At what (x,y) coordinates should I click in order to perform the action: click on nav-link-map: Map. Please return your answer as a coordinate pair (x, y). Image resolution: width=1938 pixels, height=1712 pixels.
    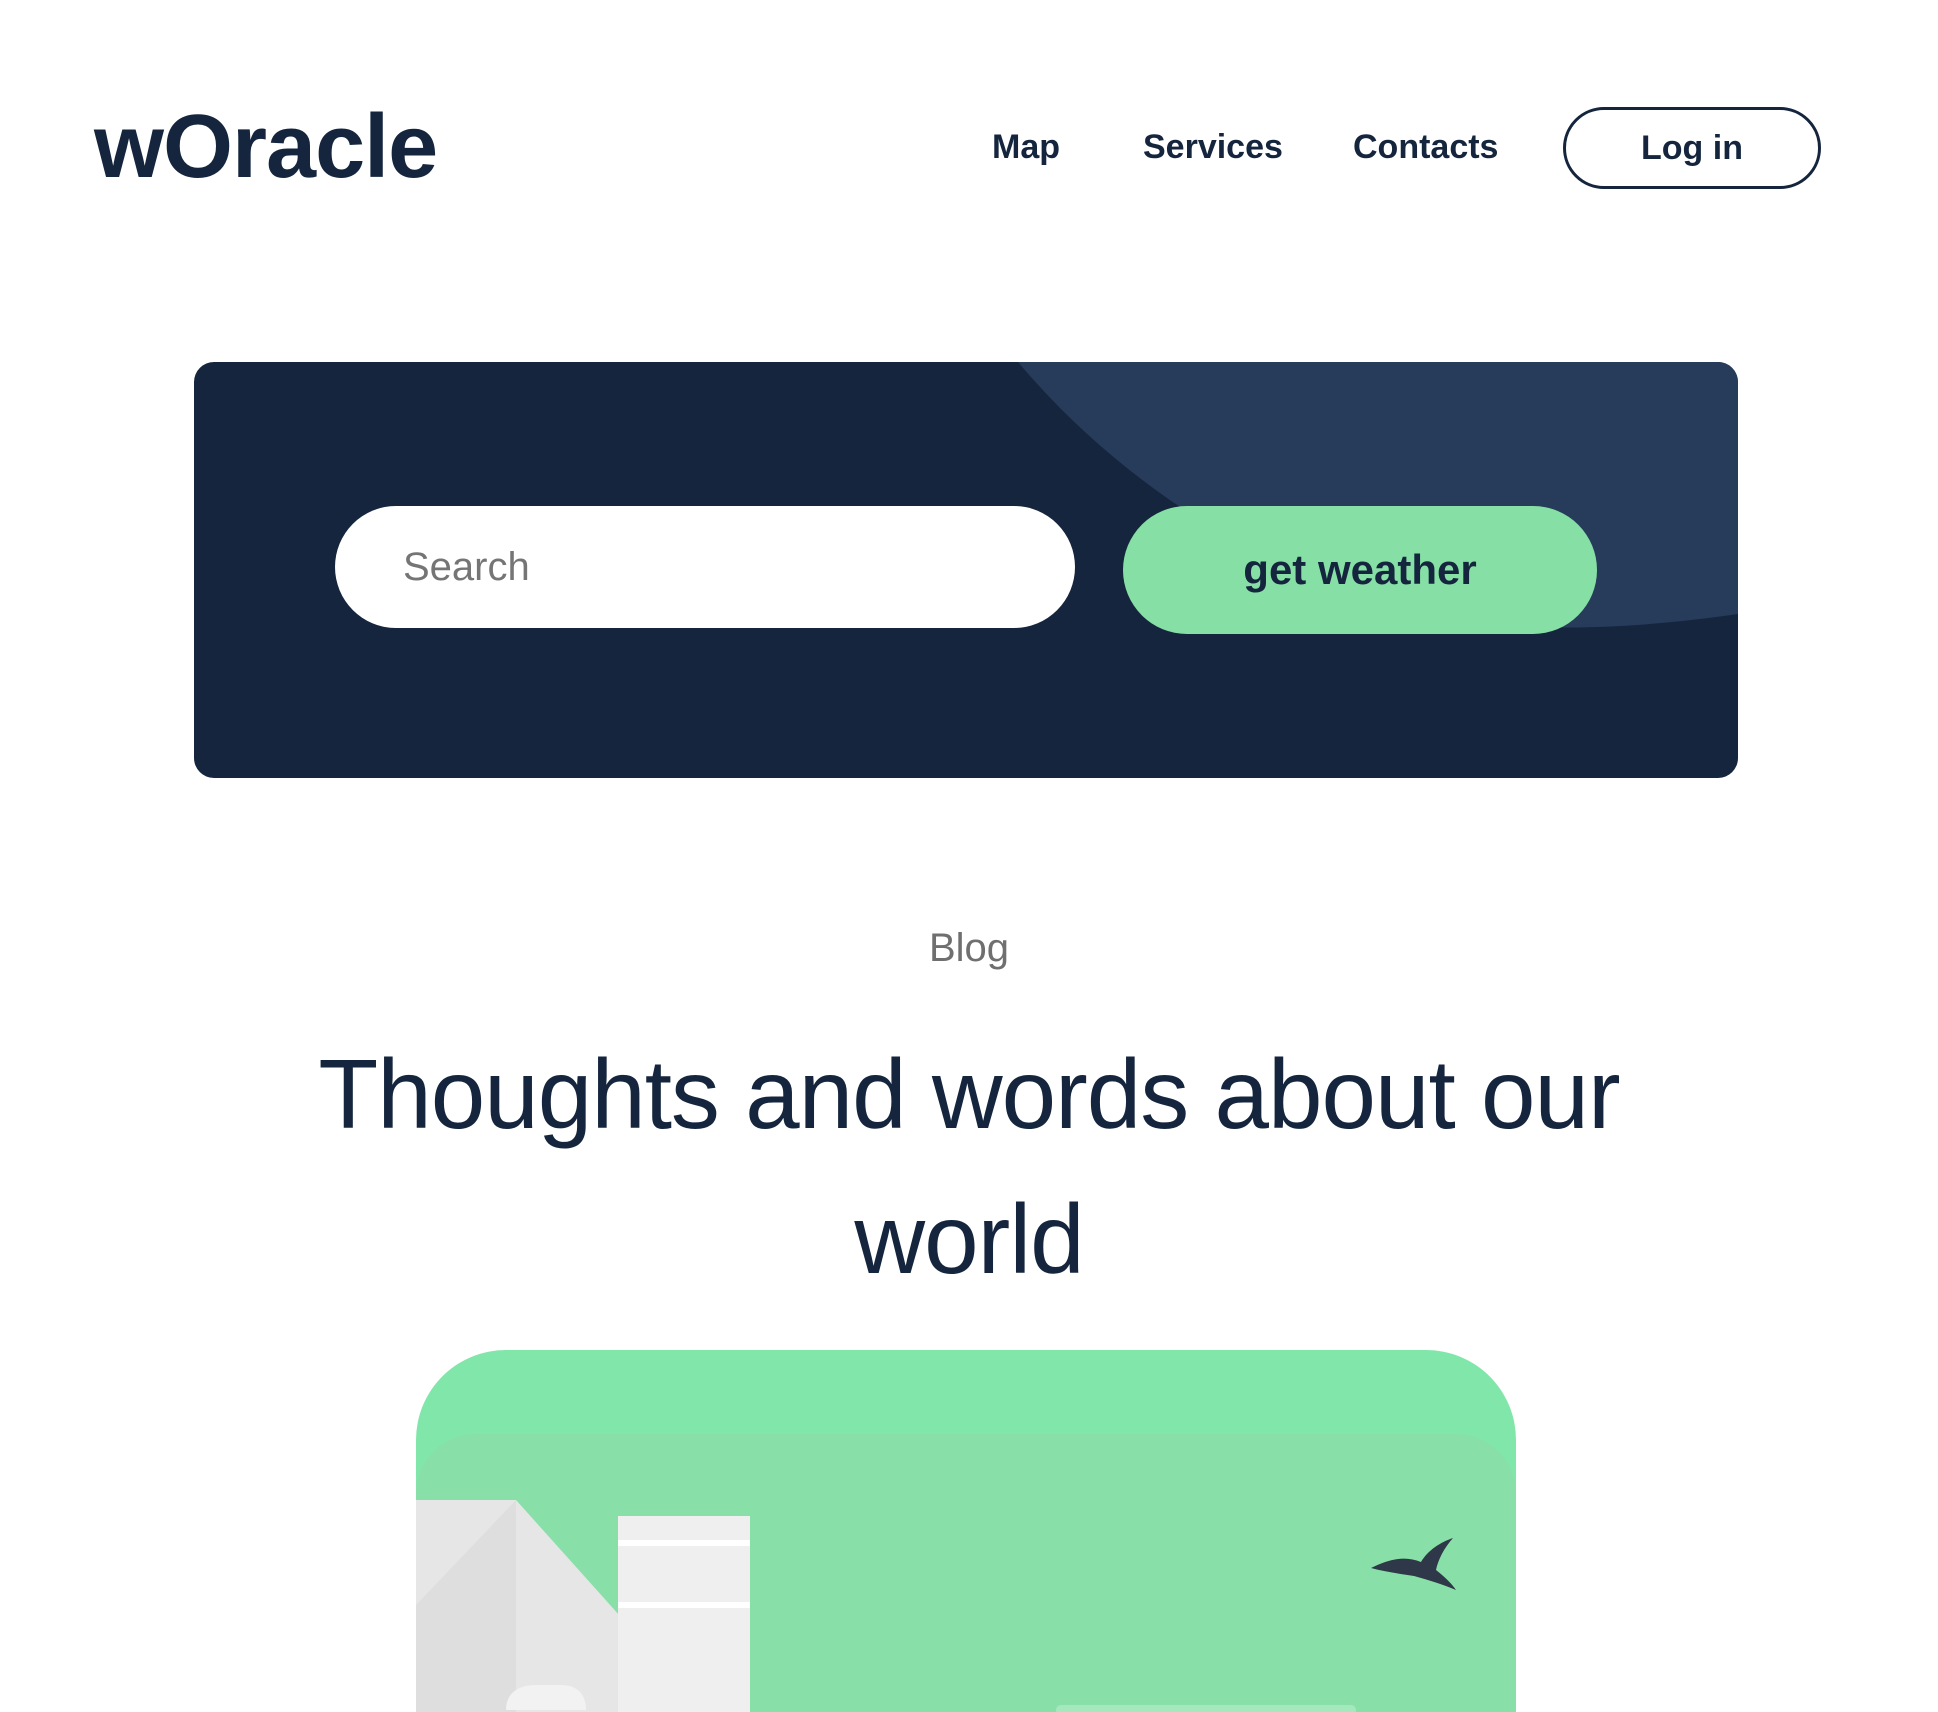
    Looking at the image, I should click on (1026, 147).